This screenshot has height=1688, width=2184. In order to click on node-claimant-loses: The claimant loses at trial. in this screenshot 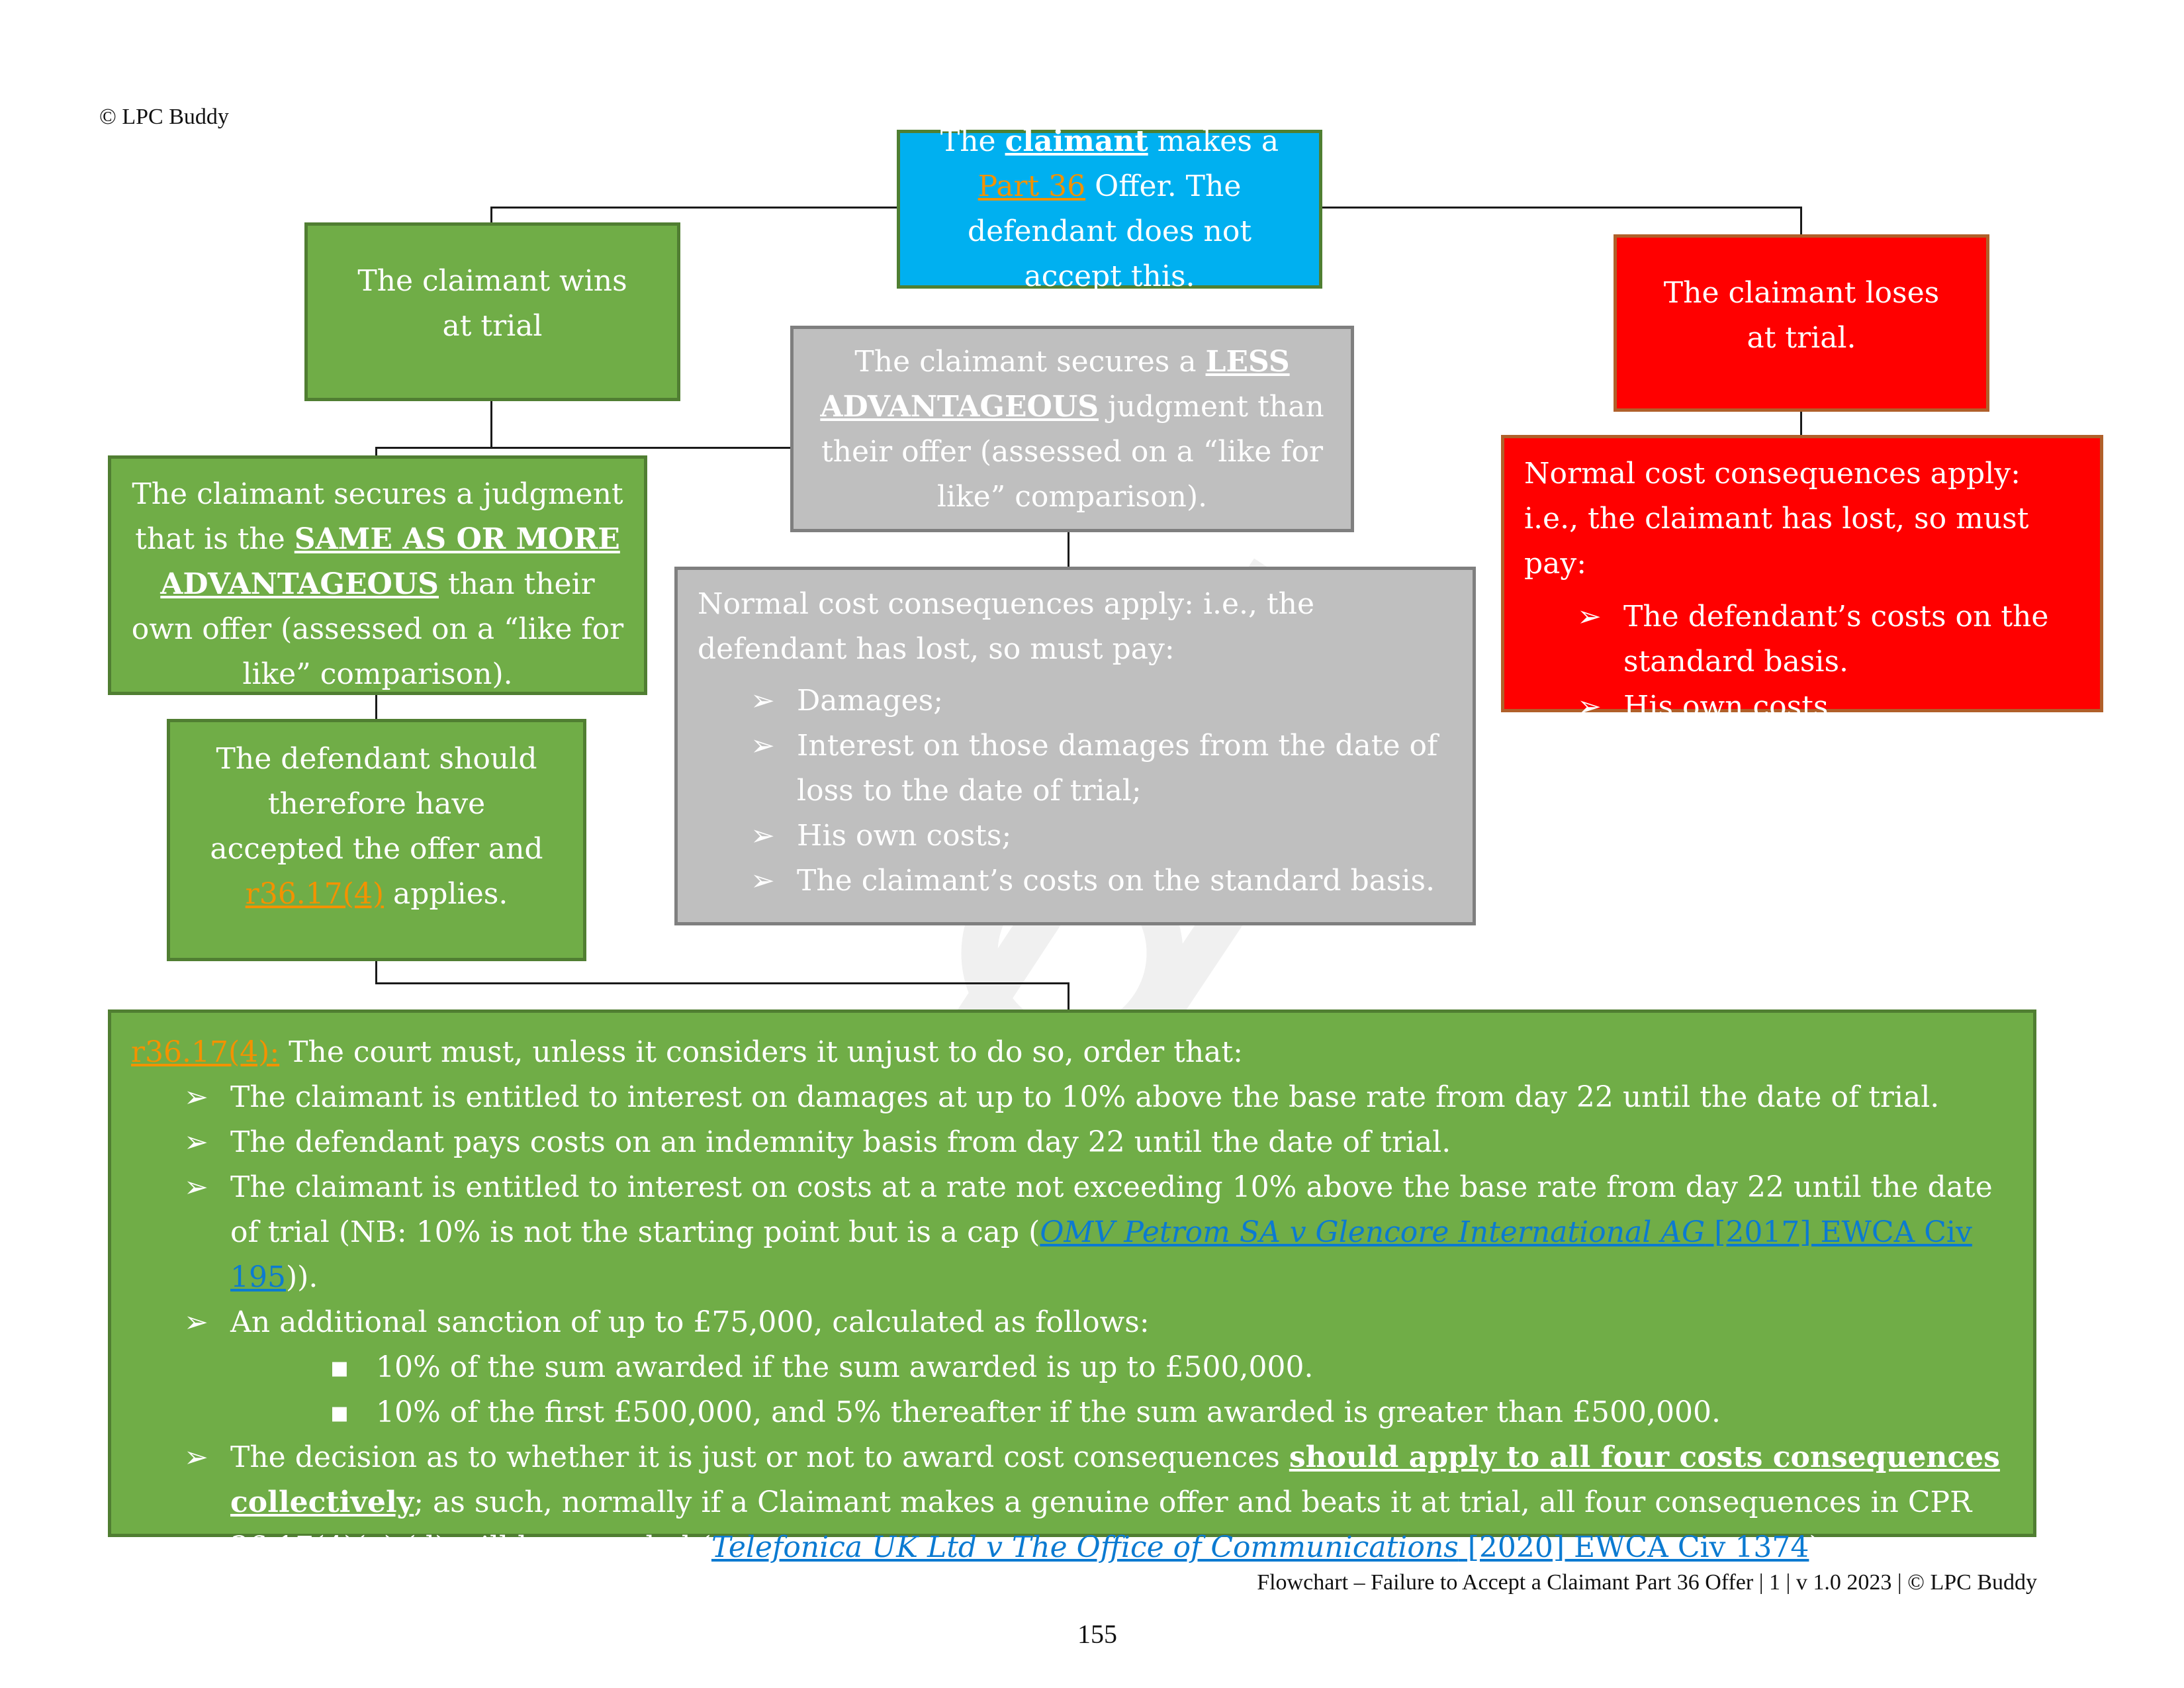, I will do `click(1801, 323)`.